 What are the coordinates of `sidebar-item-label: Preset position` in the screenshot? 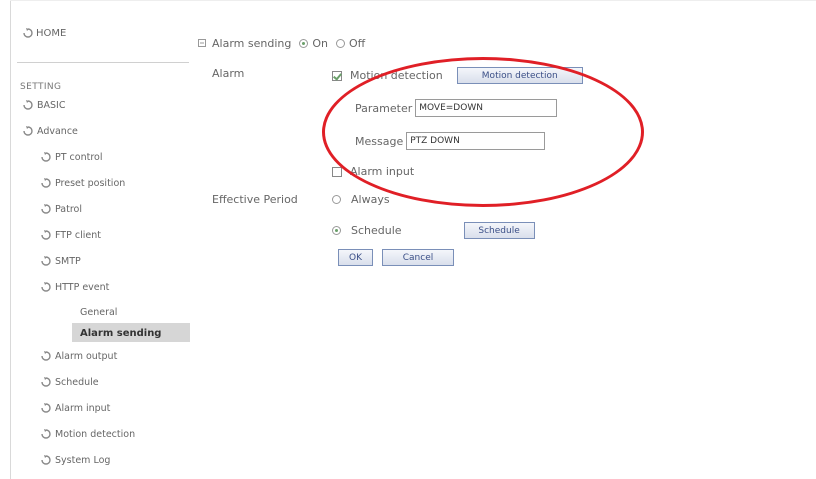 It's located at (90, 183).